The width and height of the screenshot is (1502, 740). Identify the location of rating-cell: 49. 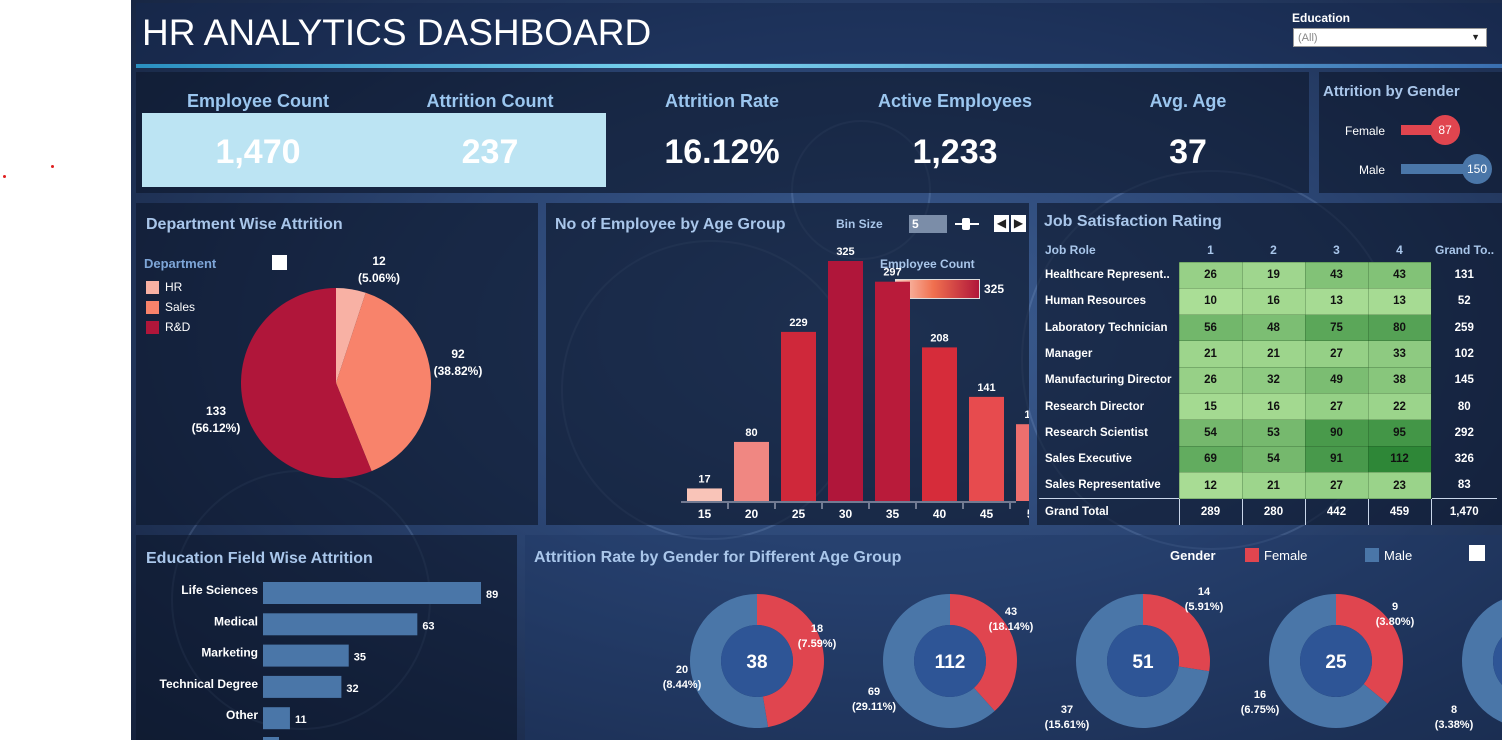
(1336, 380).